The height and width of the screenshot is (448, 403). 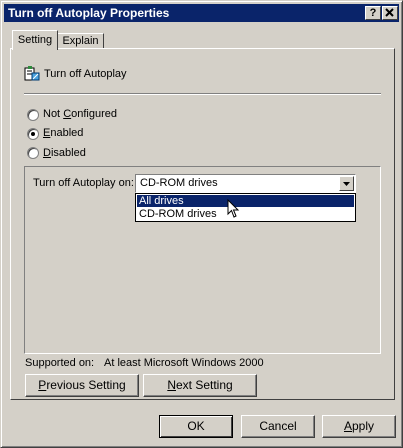 I want to click on autoplay-dropdown-list: All drives CD-ROM drives, so click(x=245, y=207).